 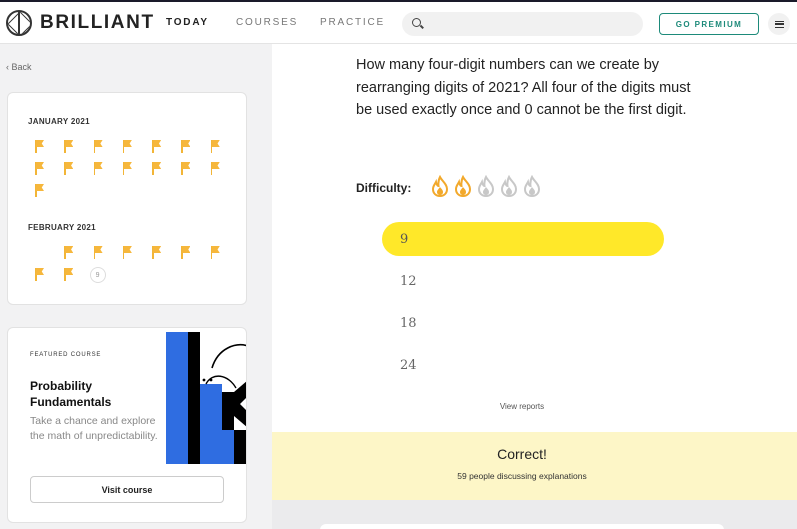 What do you see at coordinates (522, 526) in the screenshot?
I see `explanation-card` at bounding box center [522, 526].